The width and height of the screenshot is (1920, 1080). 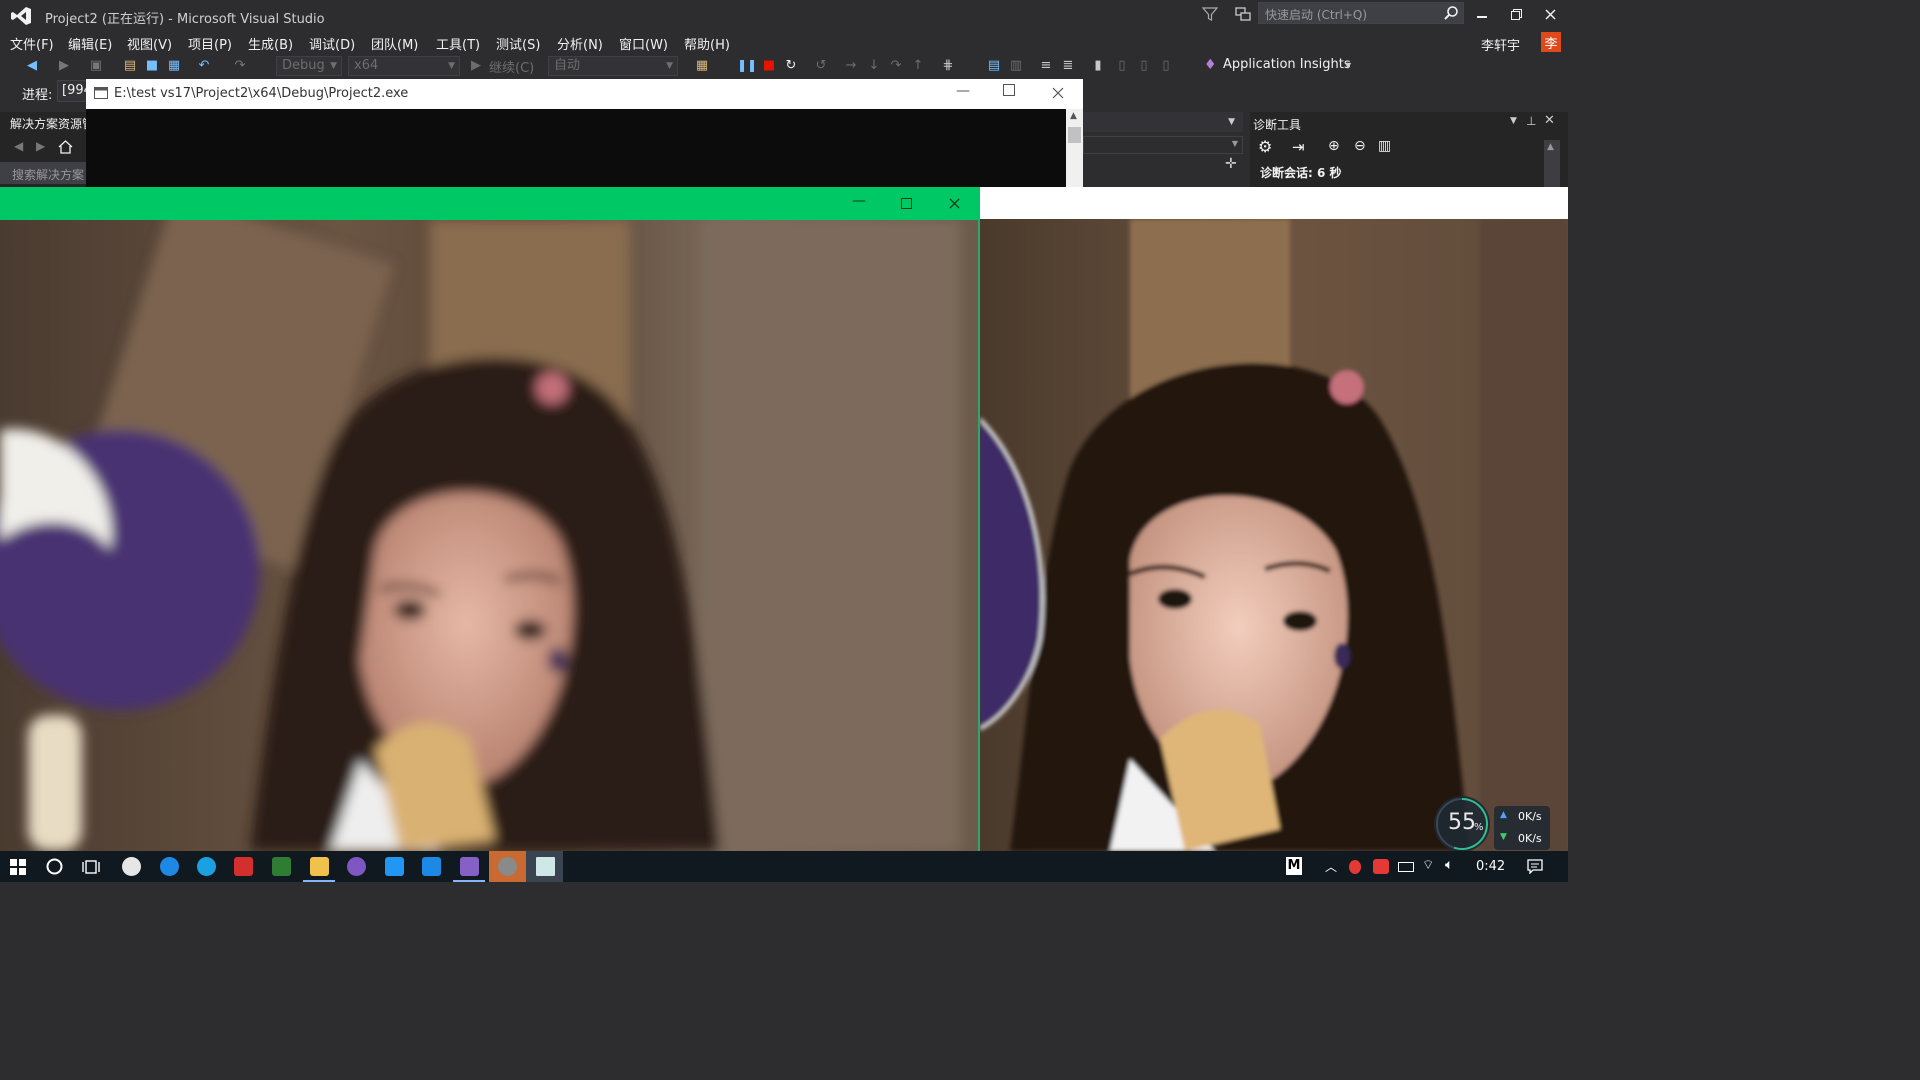 I want to click on settings-gear-icon: ⚙, so click(x=1265, y=146).